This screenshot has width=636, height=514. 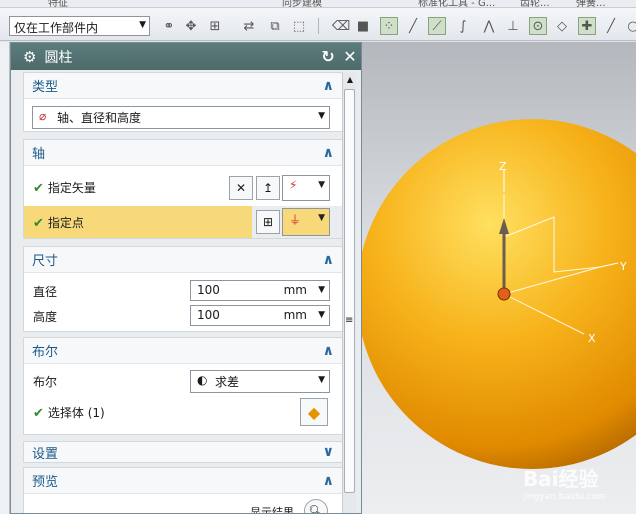 I want to click on watermark: Bai经验 jingyan.baidu.com, so click(x=564, y=482).